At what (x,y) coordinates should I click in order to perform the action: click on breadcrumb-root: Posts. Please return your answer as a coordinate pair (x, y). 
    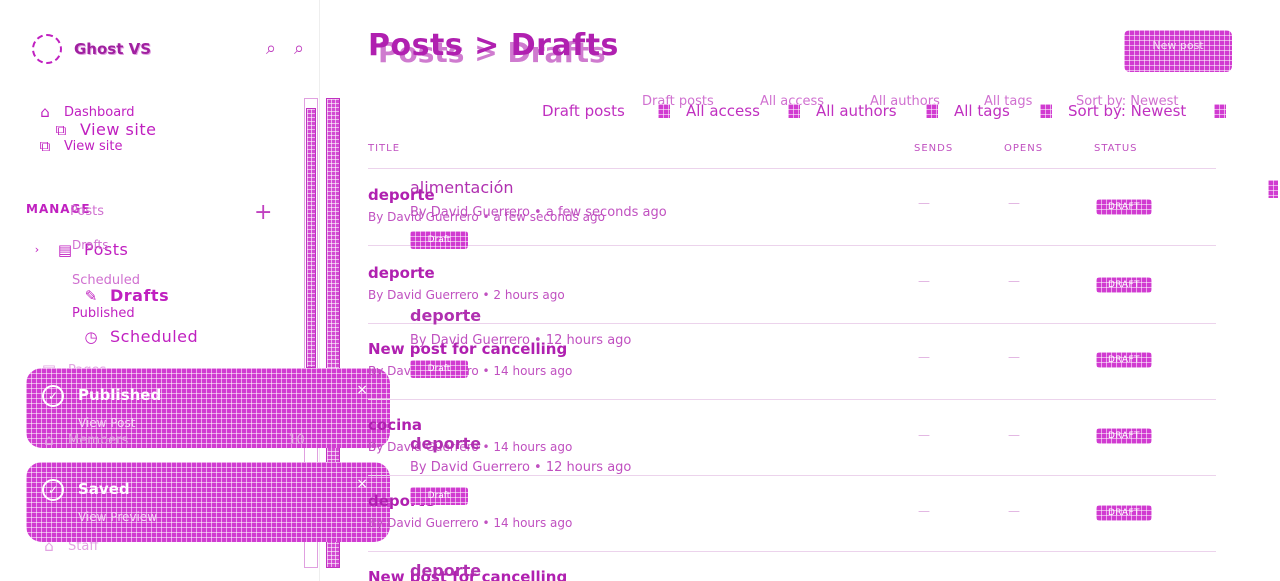
    Looking at the image, I should click on (415, 45).